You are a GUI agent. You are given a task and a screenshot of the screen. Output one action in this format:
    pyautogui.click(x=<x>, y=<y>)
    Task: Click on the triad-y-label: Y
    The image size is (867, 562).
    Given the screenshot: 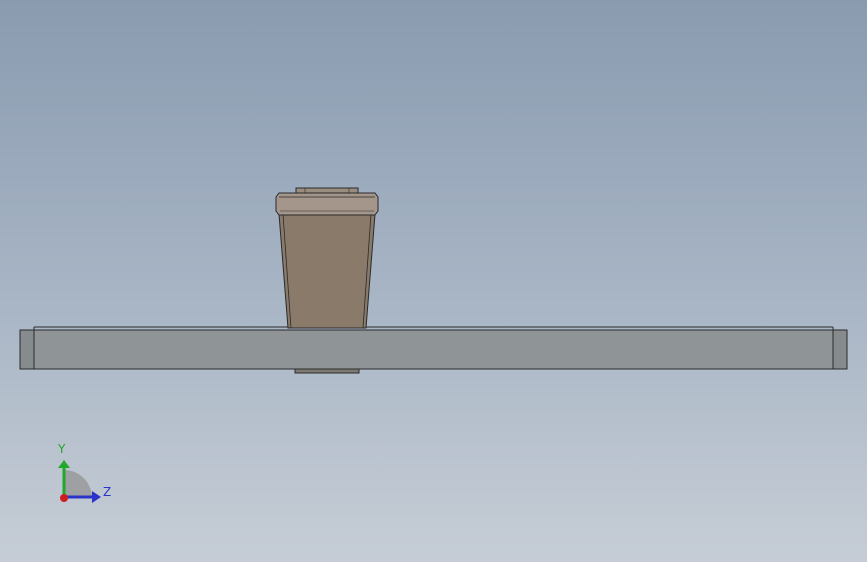 What is the action you would take?
    pyautogui.click(x=62, y=449)
    